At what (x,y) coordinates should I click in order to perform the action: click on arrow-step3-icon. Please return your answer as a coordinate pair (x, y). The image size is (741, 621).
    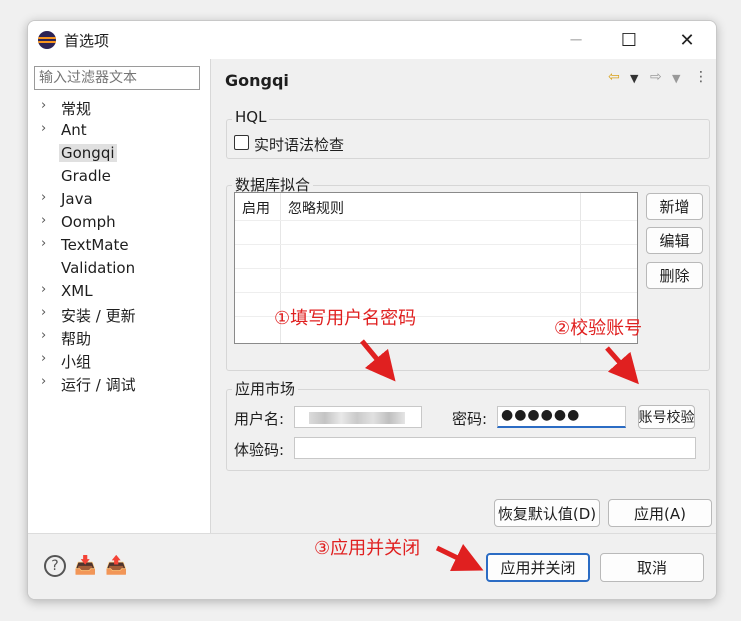
    Looking at the image, I should click on (459, 557).